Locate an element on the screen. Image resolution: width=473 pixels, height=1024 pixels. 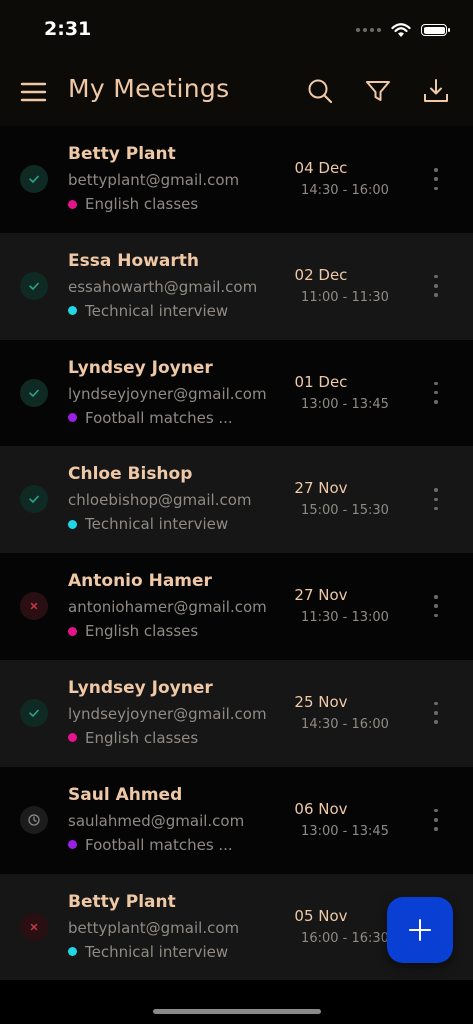
clock-icon is located at coordinates (34, 820).